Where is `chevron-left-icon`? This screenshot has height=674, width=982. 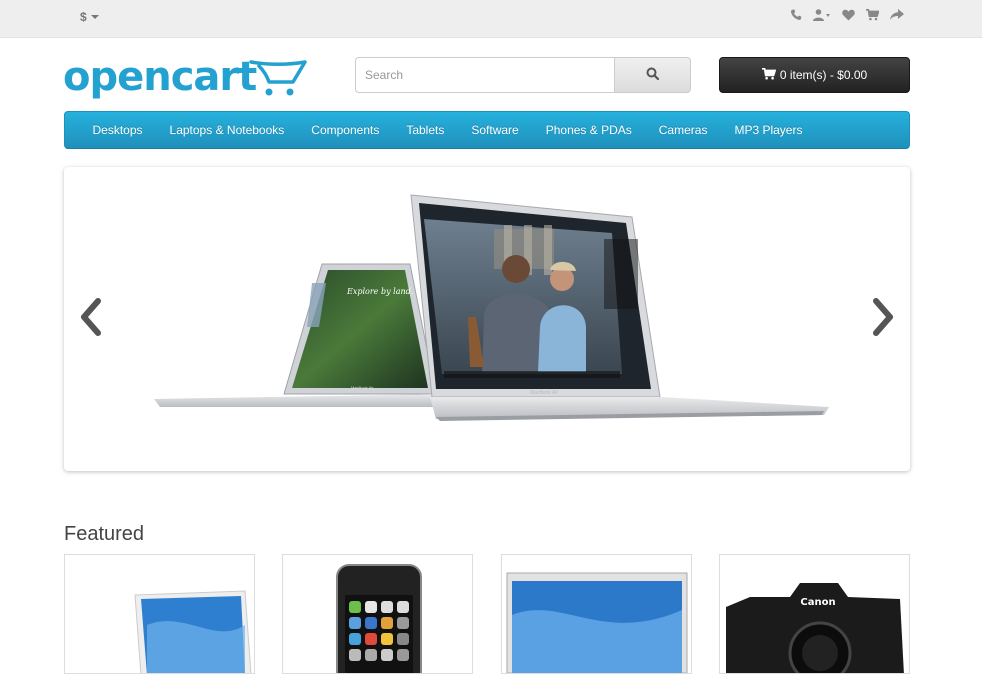 chevron-left-icon is located at coordinates (91, 319).